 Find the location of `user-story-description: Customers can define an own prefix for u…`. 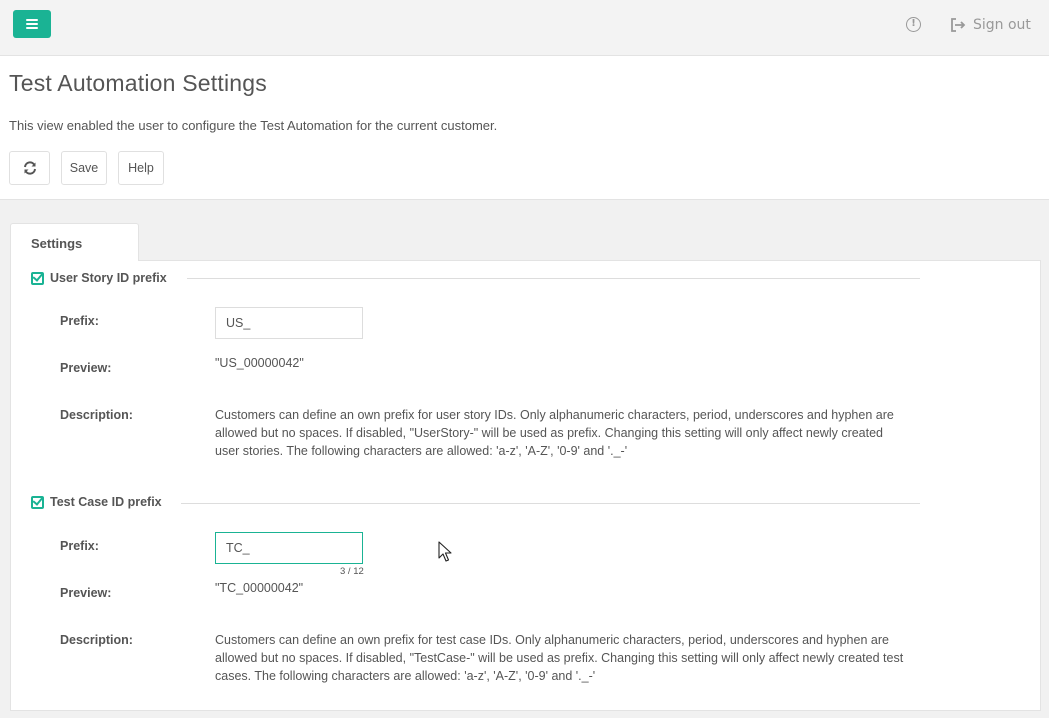

user-story-description: Customers can define an own prefix for u… is located at coordinates (554, 433).